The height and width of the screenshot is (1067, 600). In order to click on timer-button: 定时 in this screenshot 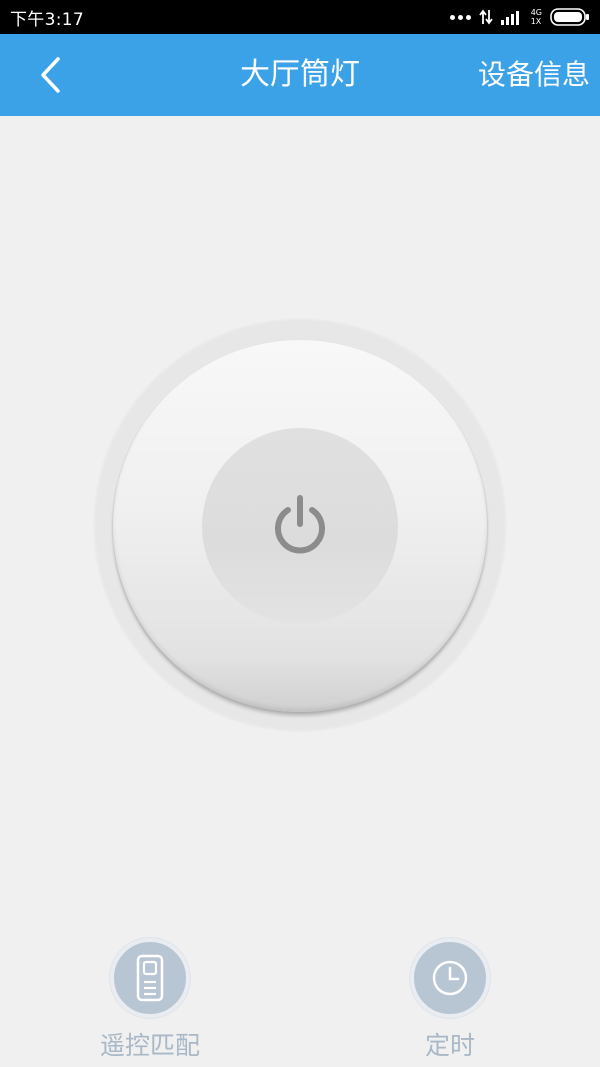, I will do `click(450, 1000)`.